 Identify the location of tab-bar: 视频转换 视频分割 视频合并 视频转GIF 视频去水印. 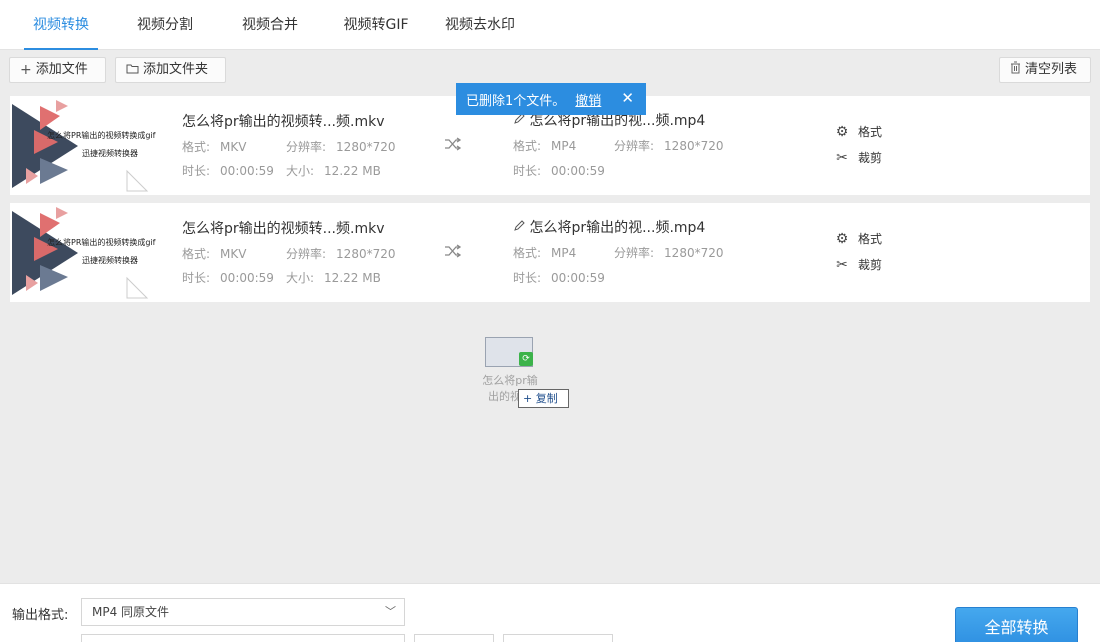
(550, 25).